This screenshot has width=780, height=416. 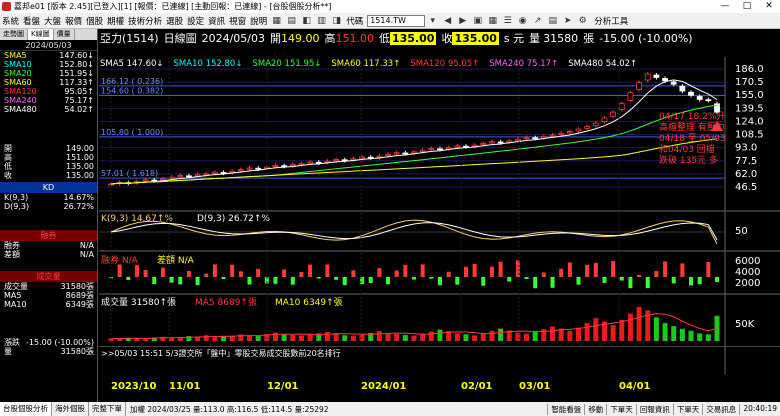 What do you see at coordinates (48, 286) in the screenshot?
I see `lp-volume-row: 成交量 31580張` at bounding box center [48, 286].